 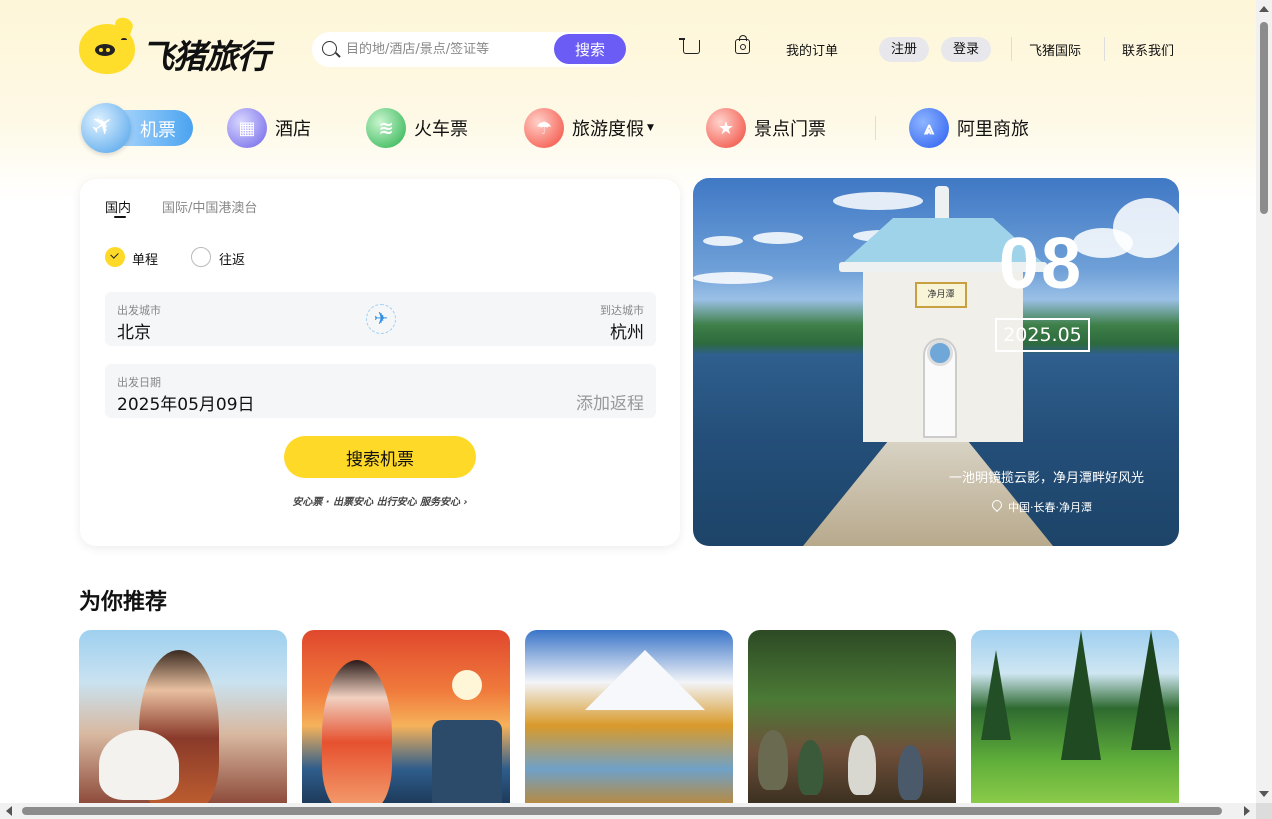 I want to click on header: 飞猪旅行 搜索 我的订单 注册 登录 飞猪国际 联系我们, so click(x=629, y=46).